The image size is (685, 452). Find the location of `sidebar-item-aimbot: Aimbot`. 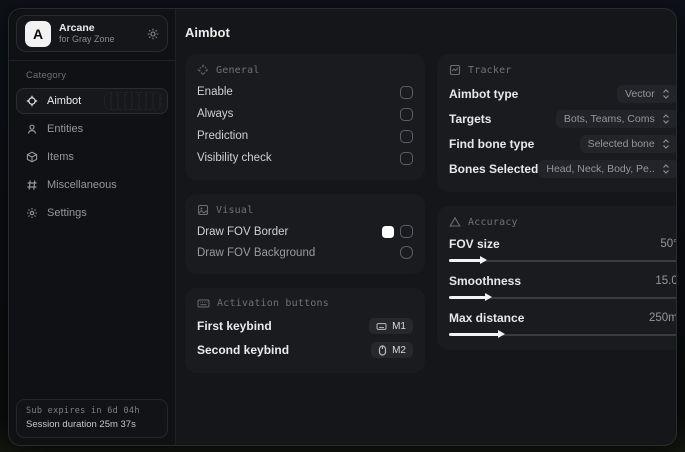

sidebar-item-aimbot: Aimbot is located at coordinates (92, 101).